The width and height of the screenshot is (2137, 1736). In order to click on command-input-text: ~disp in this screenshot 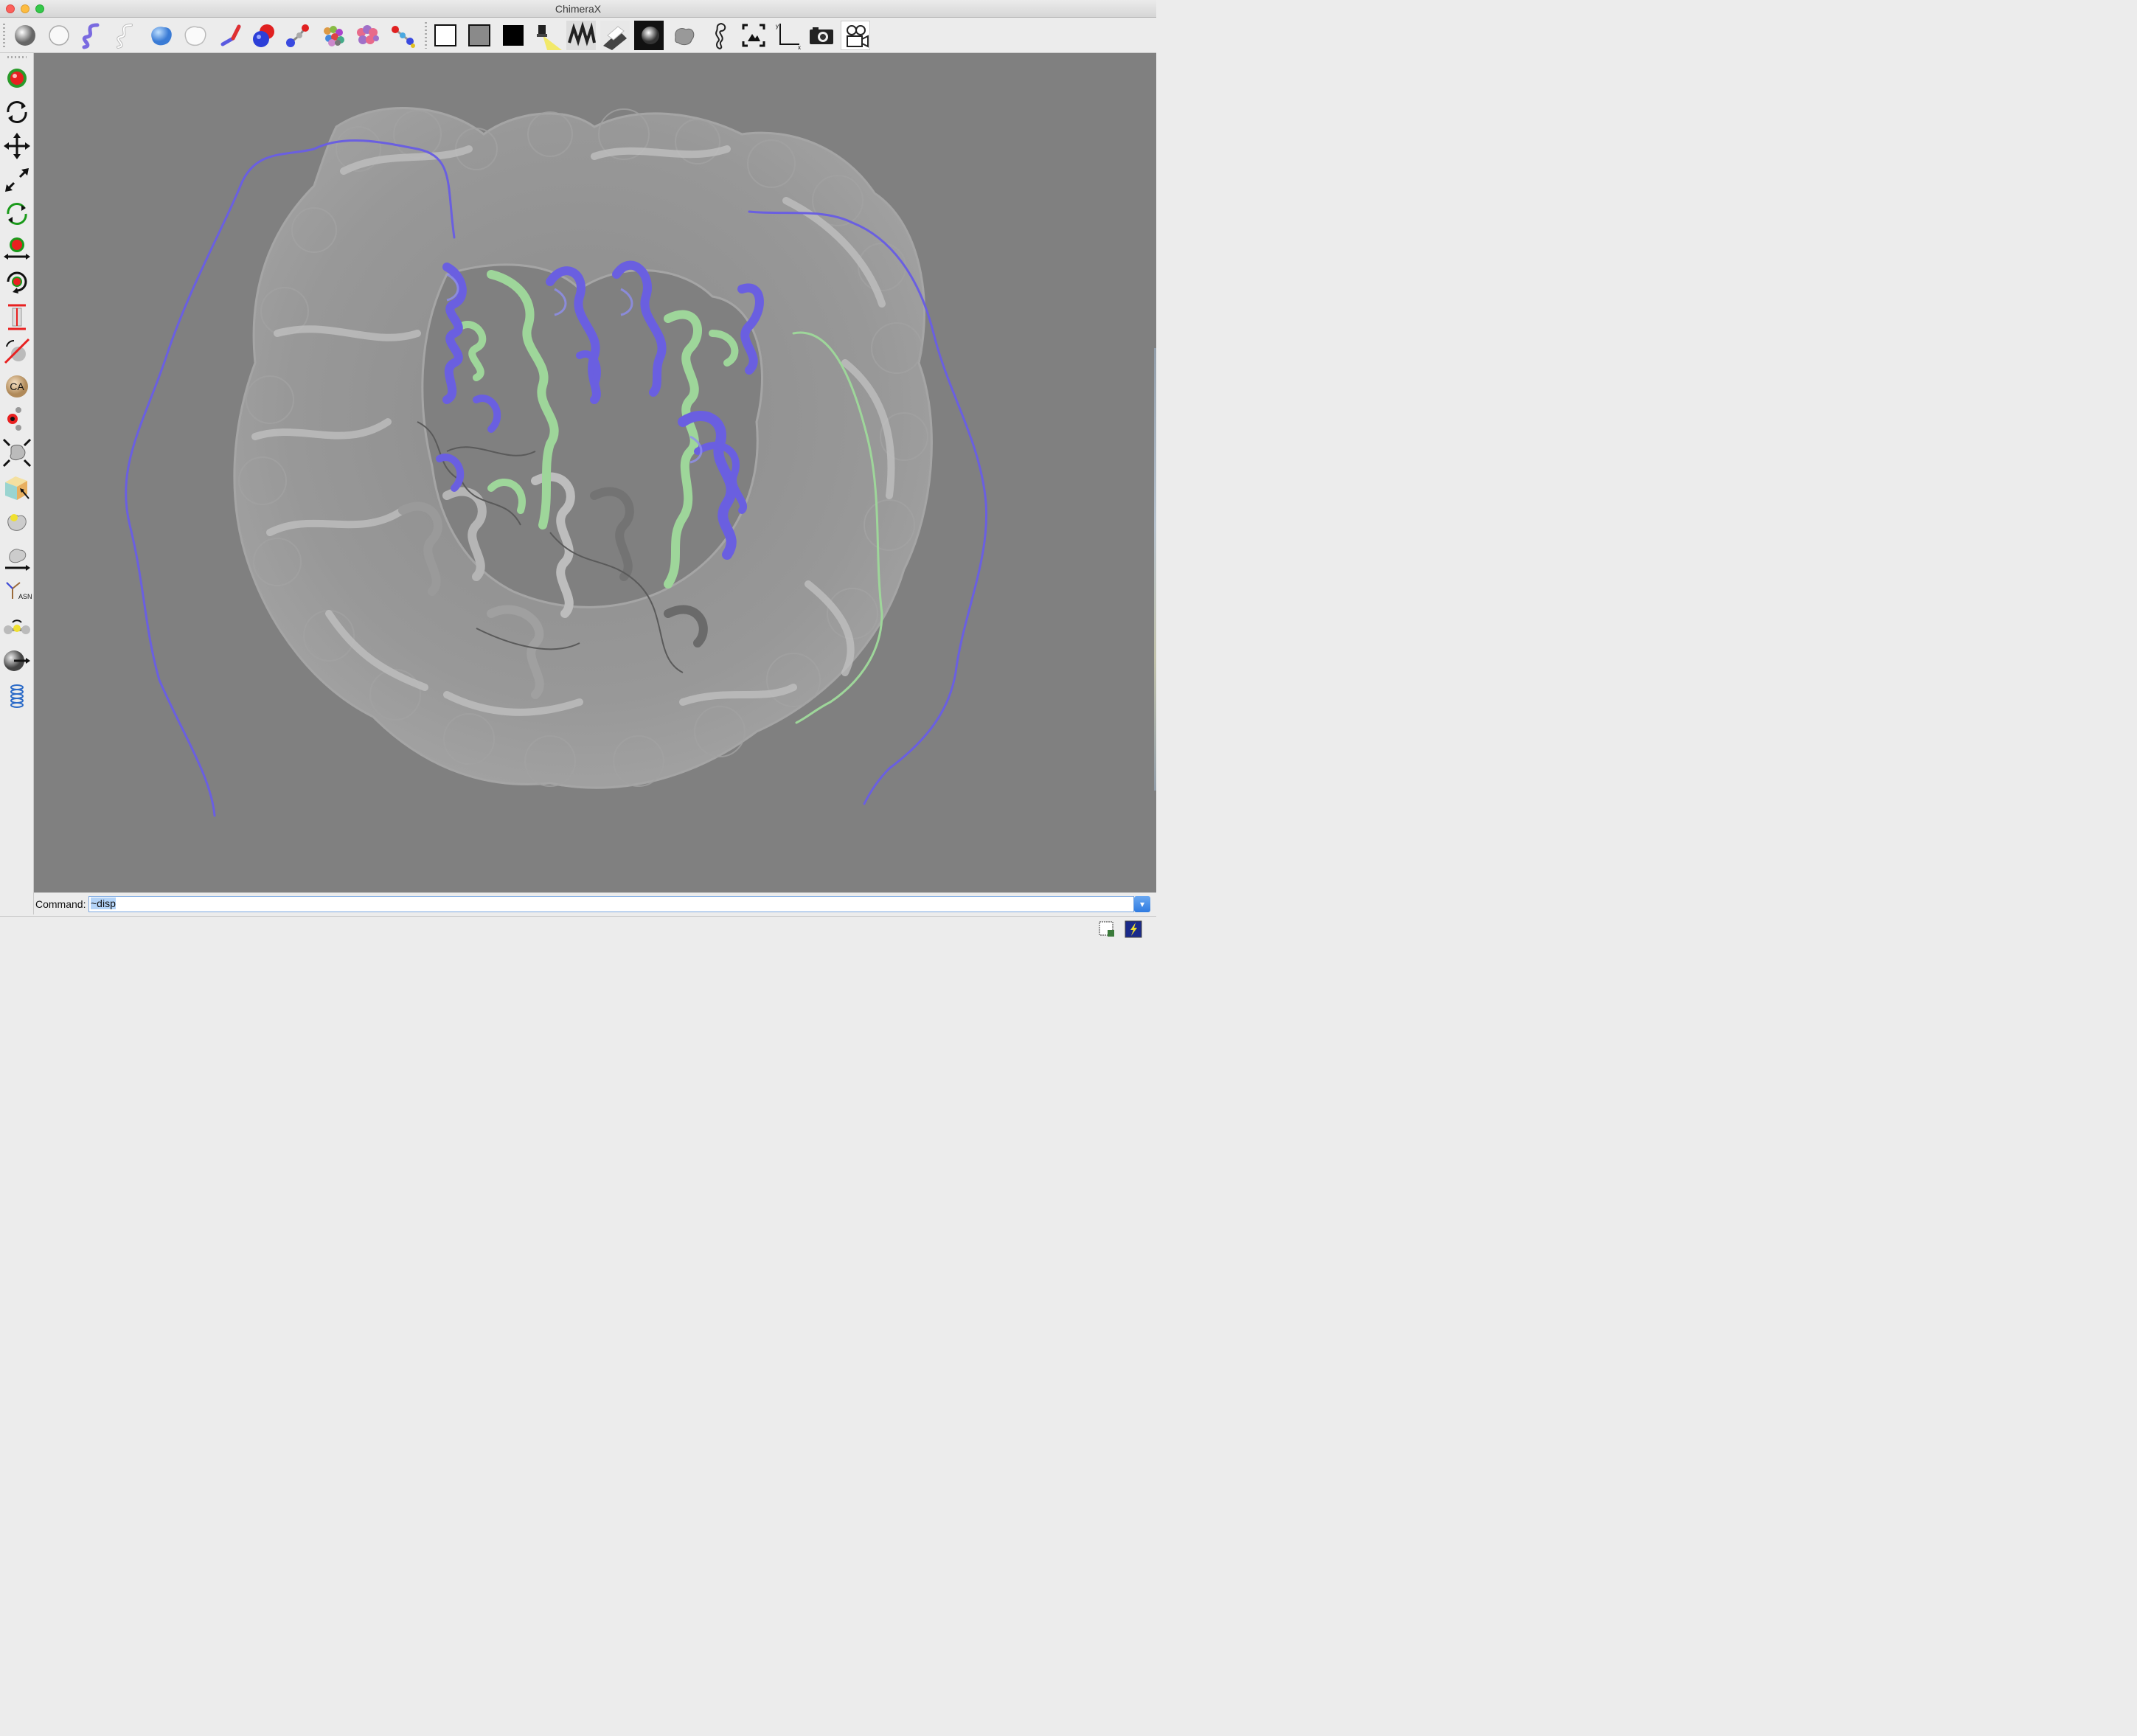, I will do `click(104, 903)`.